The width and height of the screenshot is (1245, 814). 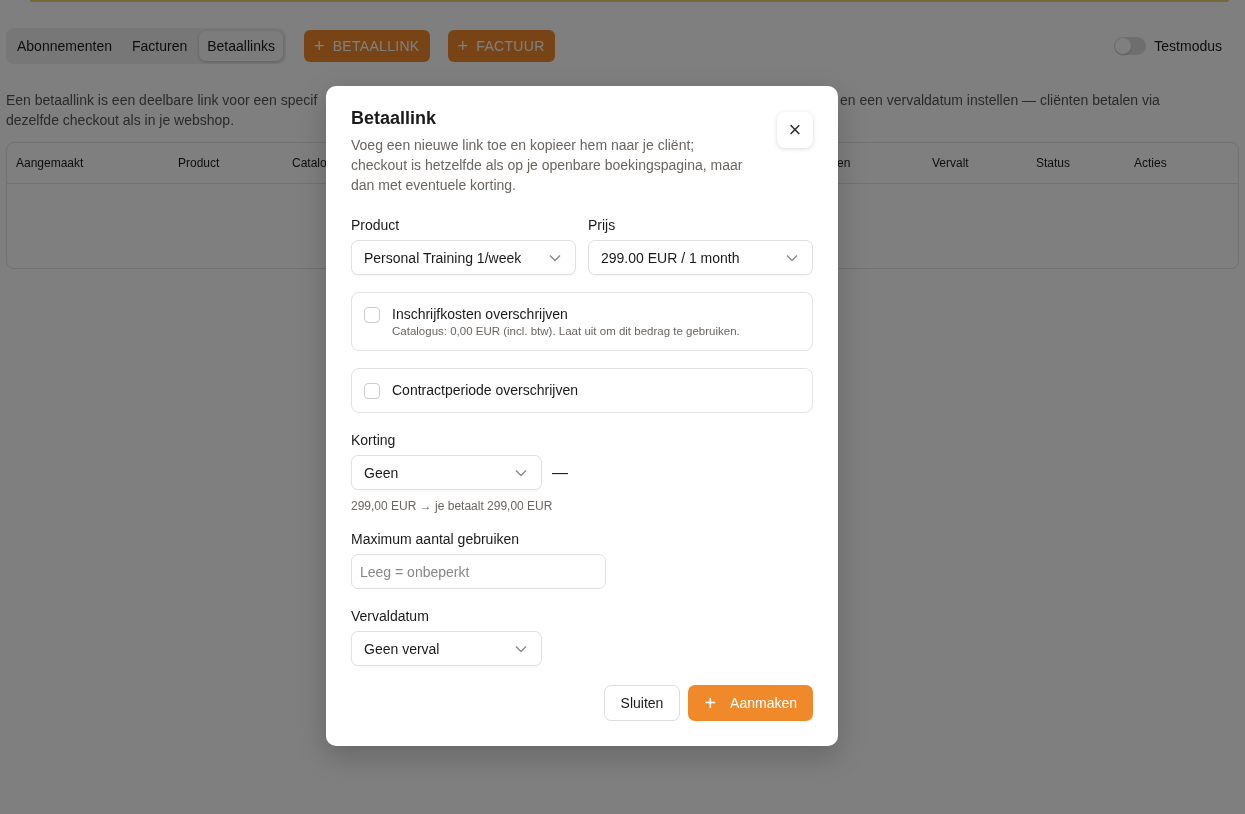 What do you see at coordinates (566, 331) in the screenshot?
I see `option-hint: Catalogus: 0,00 EUR (incl. btw). Laat uit om dit bedrag te gebruiken.` at bounding box center [566, 331].